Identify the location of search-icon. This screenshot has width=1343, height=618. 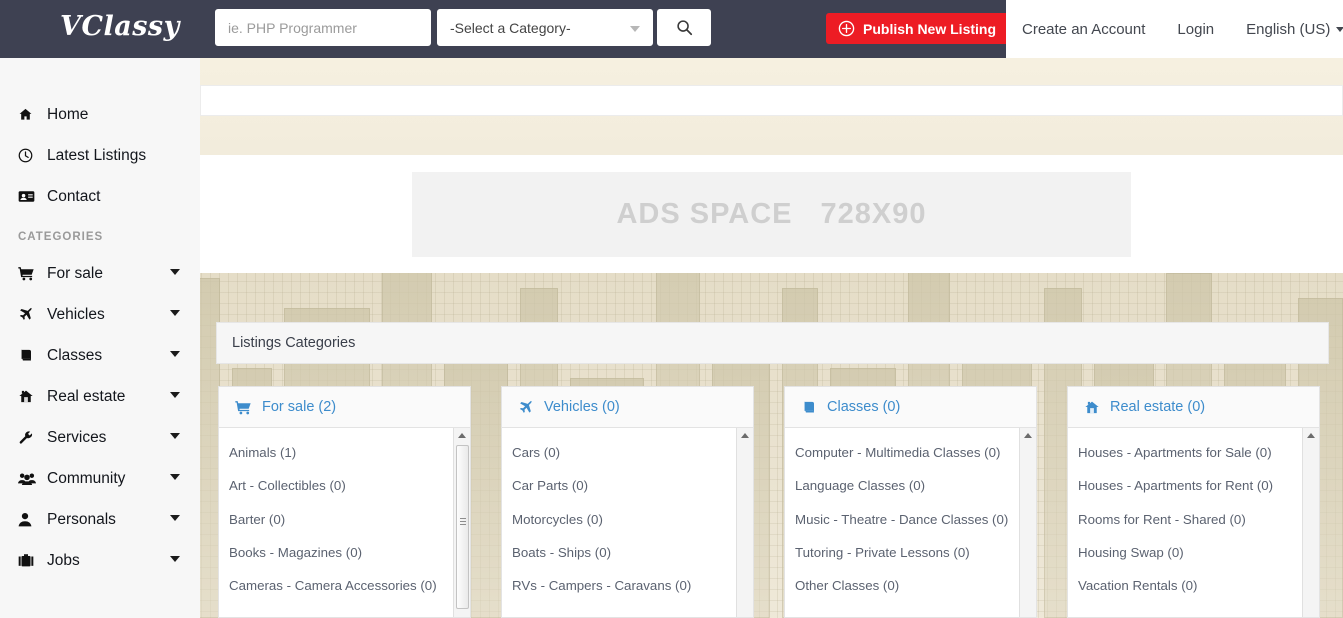
(684, 28).